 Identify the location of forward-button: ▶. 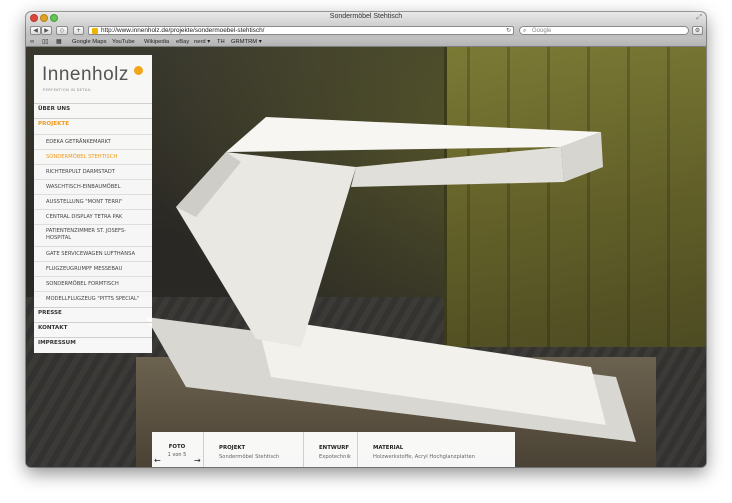
(46, 30).